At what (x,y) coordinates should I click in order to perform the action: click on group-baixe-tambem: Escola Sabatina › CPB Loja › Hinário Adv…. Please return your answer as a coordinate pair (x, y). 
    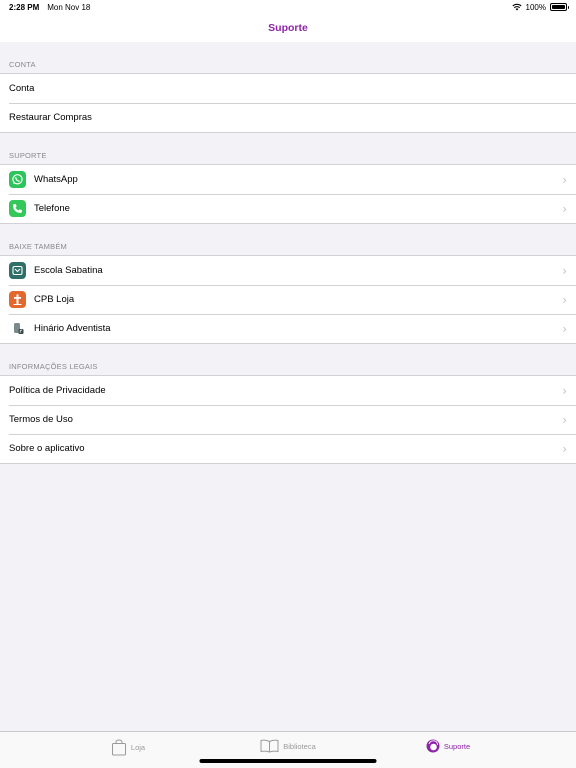
    Looking at the image, I should click on (288, 299).